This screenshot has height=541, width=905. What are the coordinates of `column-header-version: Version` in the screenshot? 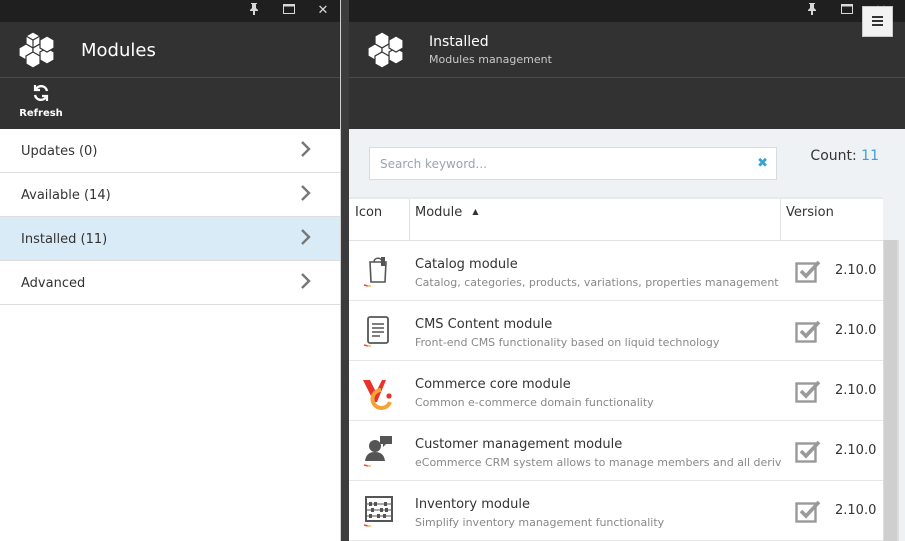 It's located at (832, 220).